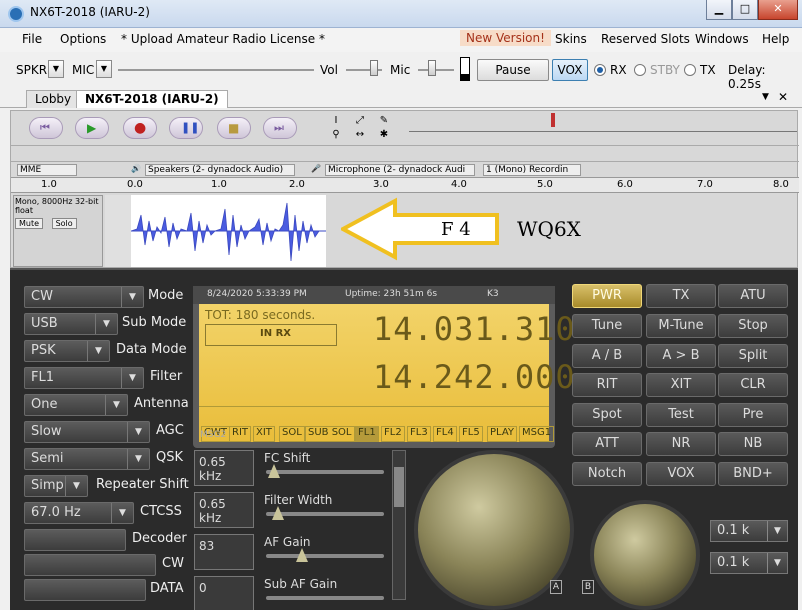 This screenshot has width=802, height=610. What do you see at coordinates (681, 296) in the screenshot?
I see `tx-button: TX` at bounding box center [681, 296].